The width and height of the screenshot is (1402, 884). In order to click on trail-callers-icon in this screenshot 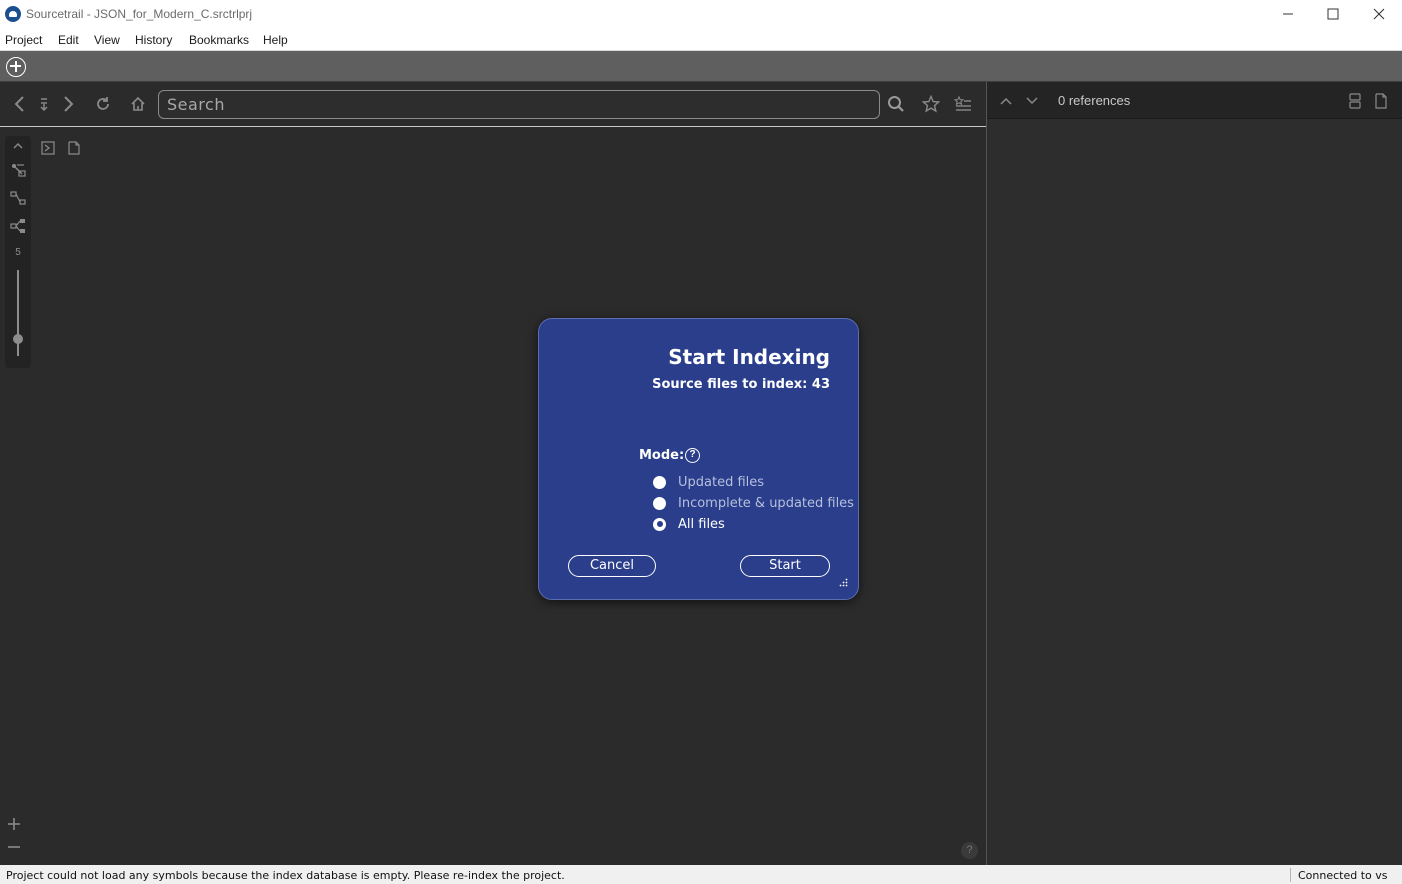, I will do `click(18, 198)`.